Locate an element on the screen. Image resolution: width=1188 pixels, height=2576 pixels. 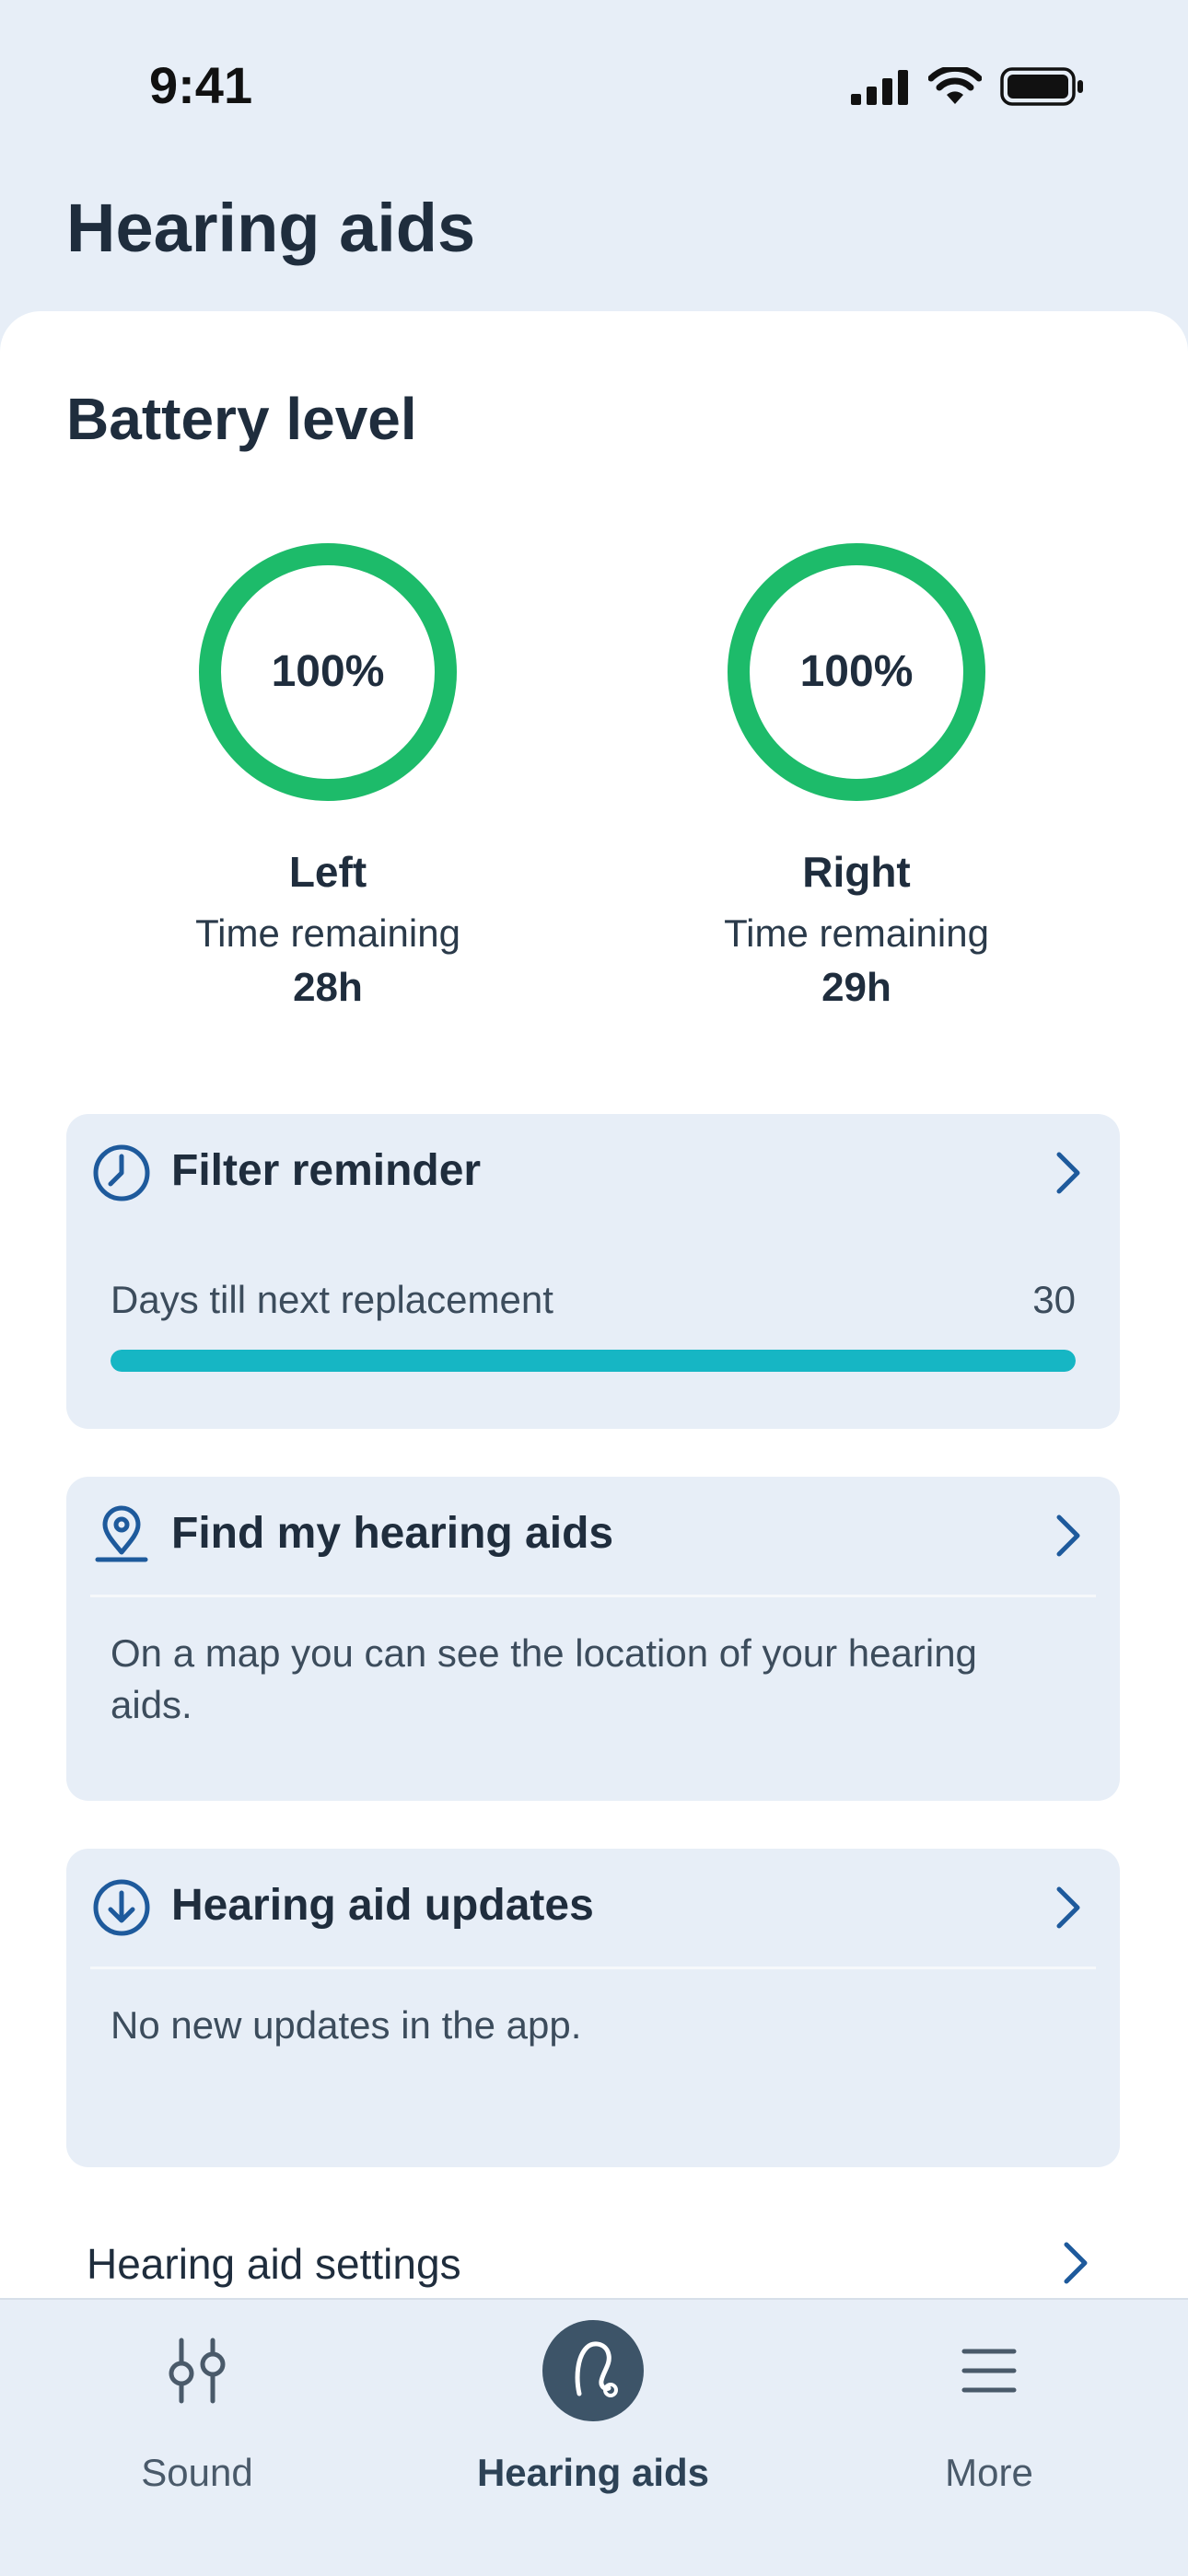
battery-percent-left: 100% is located at coordinates (328, 671).